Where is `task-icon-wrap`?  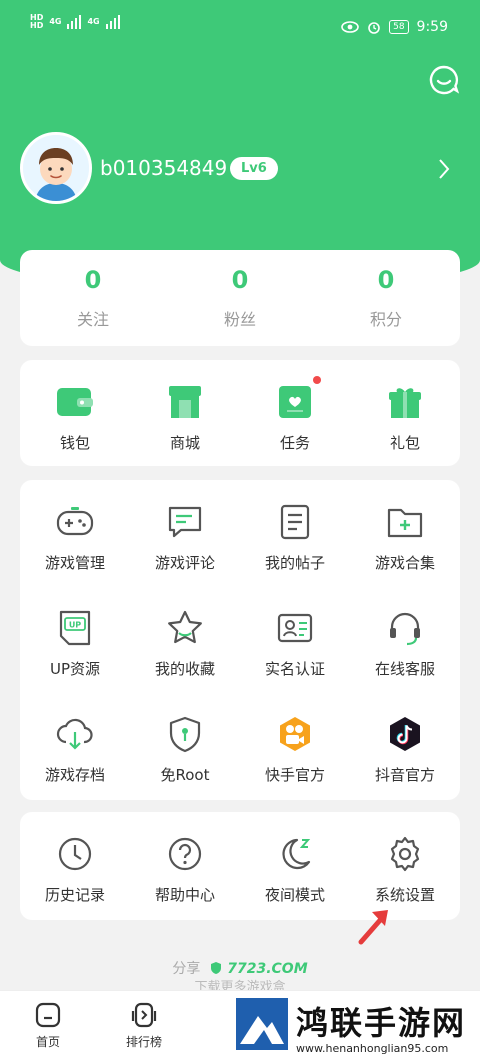
task-icon-wrap is located at coordinates (298, 399).